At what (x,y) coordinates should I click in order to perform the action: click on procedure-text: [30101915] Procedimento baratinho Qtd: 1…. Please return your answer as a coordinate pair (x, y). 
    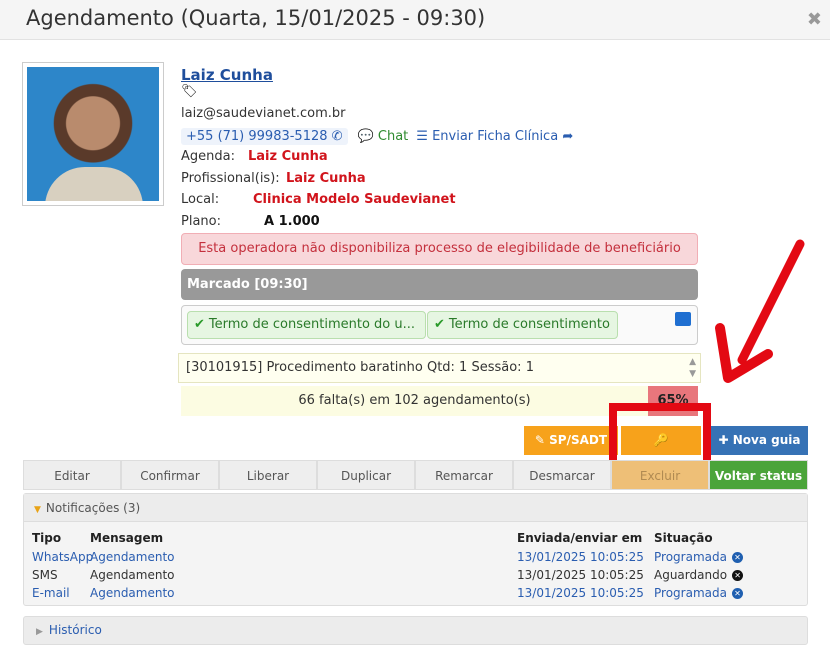
    Looking at the image, I should click on (360, 367).